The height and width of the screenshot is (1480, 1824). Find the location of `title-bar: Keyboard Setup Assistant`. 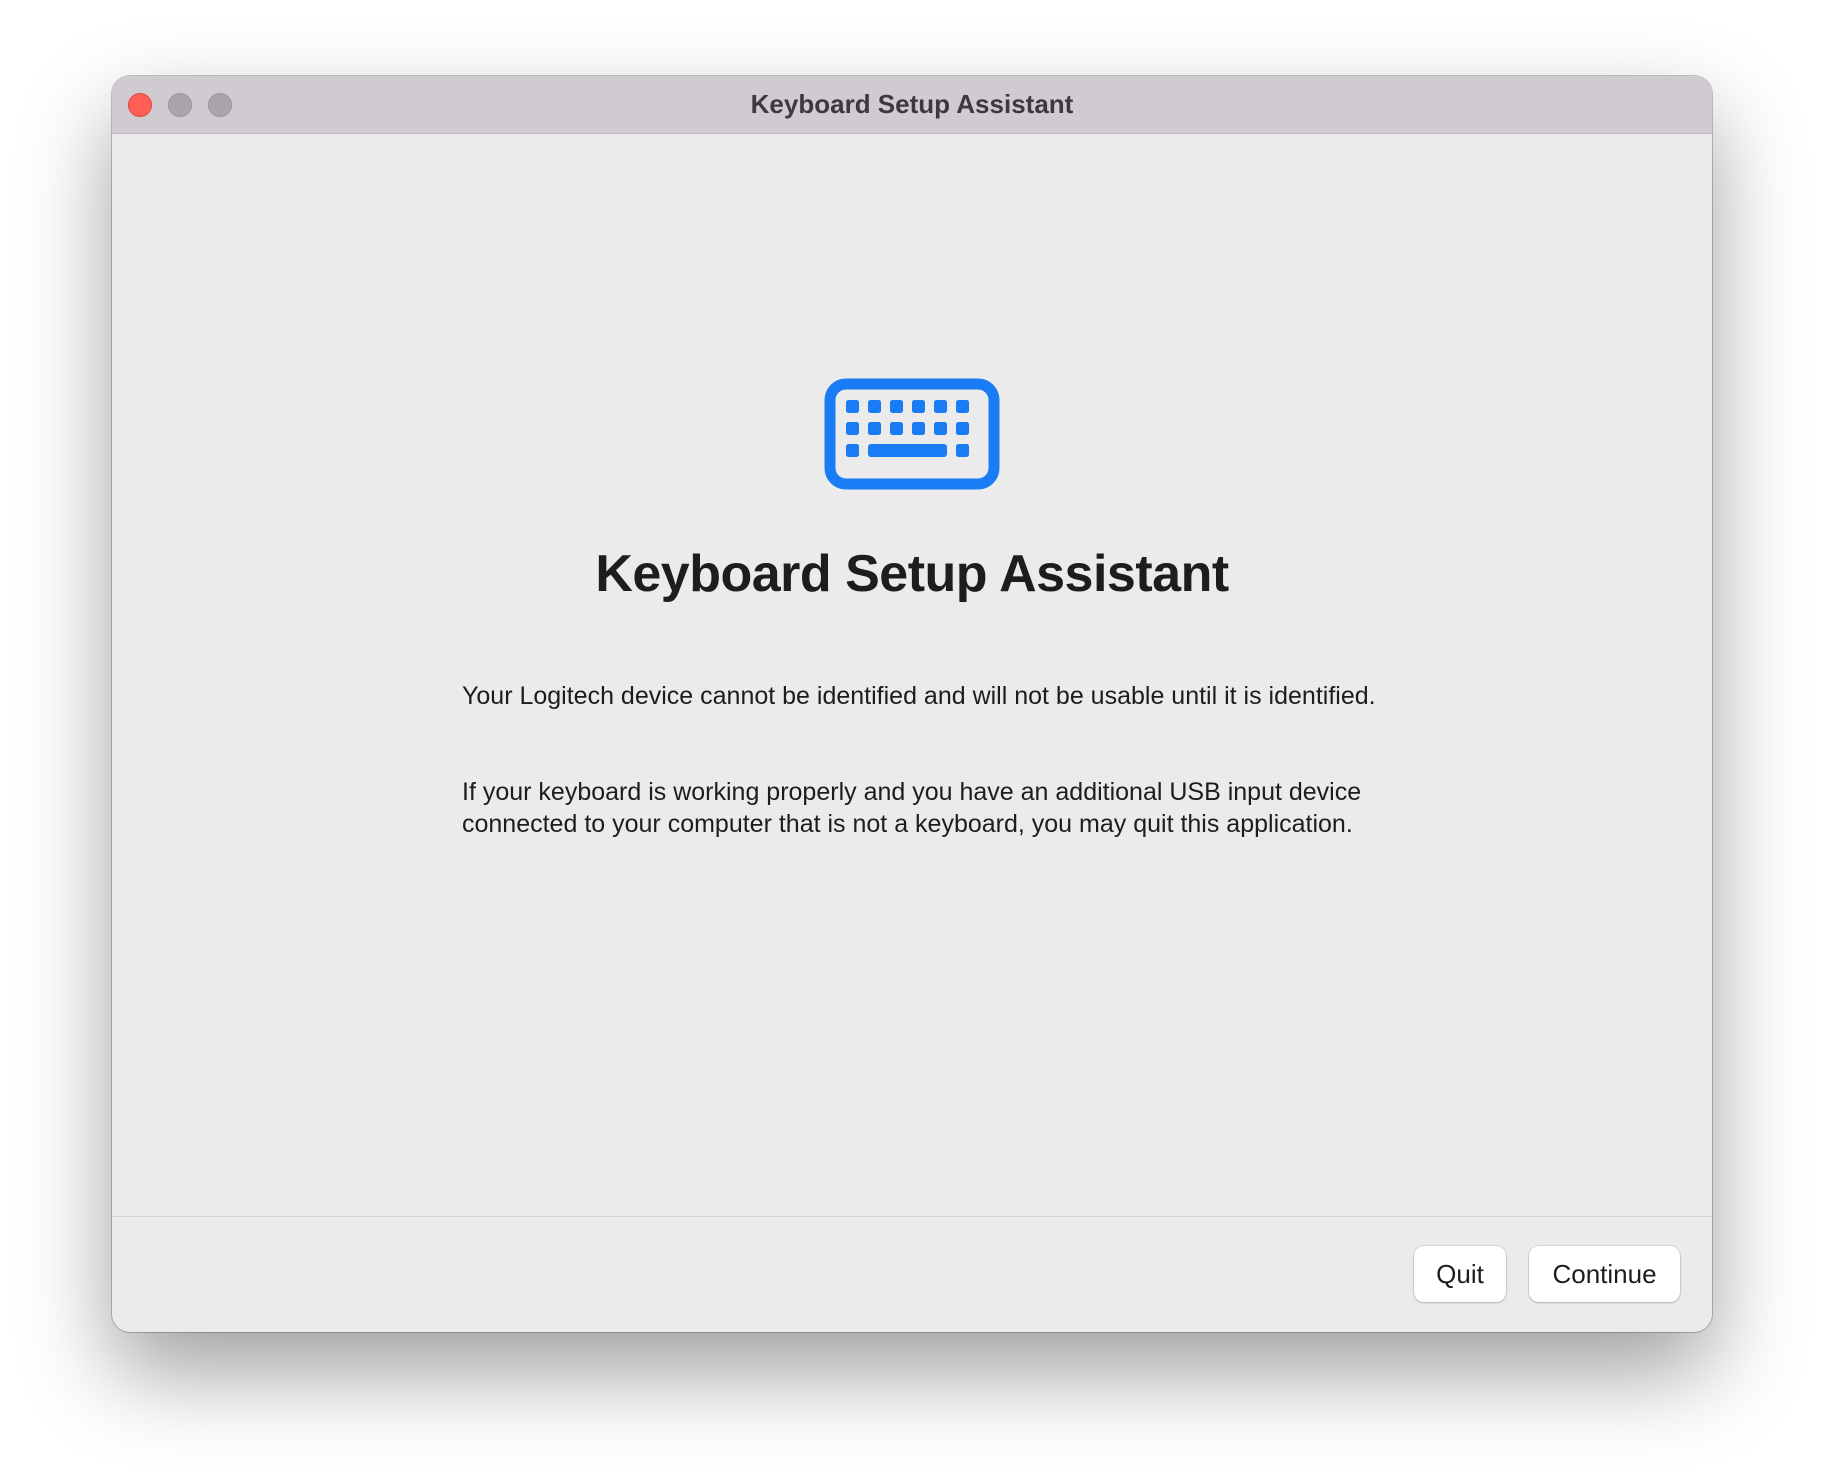

title-bar: Keyboard Setup Assistant is located at coordinates (912, 105).